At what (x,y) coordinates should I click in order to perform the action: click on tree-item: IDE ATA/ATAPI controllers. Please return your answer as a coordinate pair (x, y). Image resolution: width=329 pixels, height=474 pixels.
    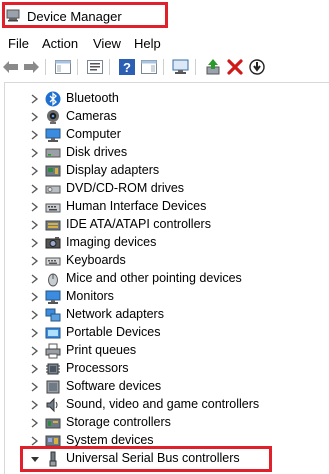
    Looking at the image, I should click on (164, 225).